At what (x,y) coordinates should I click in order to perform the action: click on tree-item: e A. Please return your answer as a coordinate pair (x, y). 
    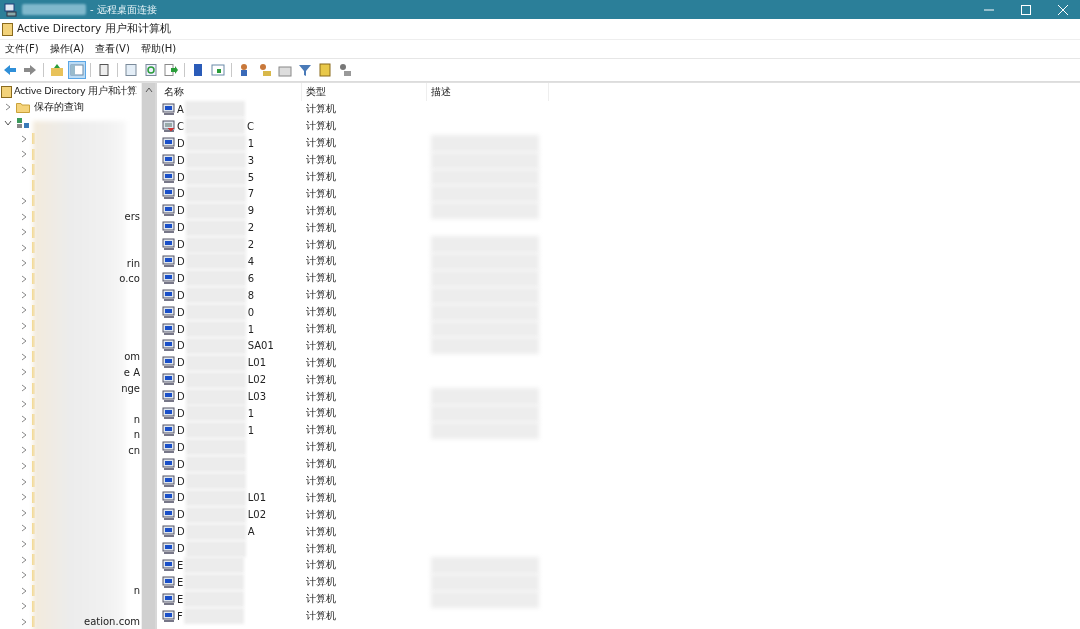
    Looking at the image, I should click on (132, 372).